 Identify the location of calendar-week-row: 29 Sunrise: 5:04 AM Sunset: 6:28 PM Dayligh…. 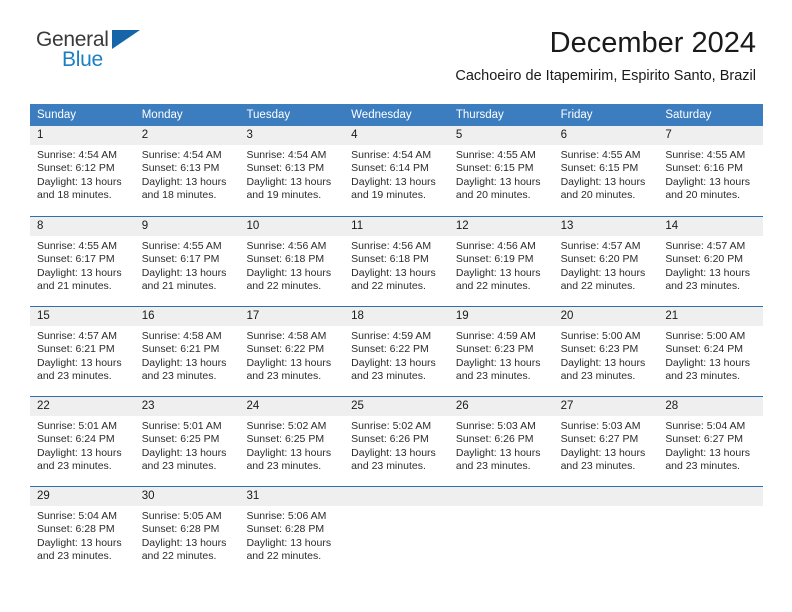
(397, 526).